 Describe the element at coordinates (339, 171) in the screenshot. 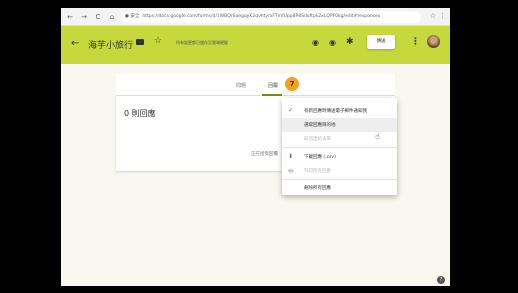

I see `menu-item-print-responses: 🖶 列印所有回應` at that location.